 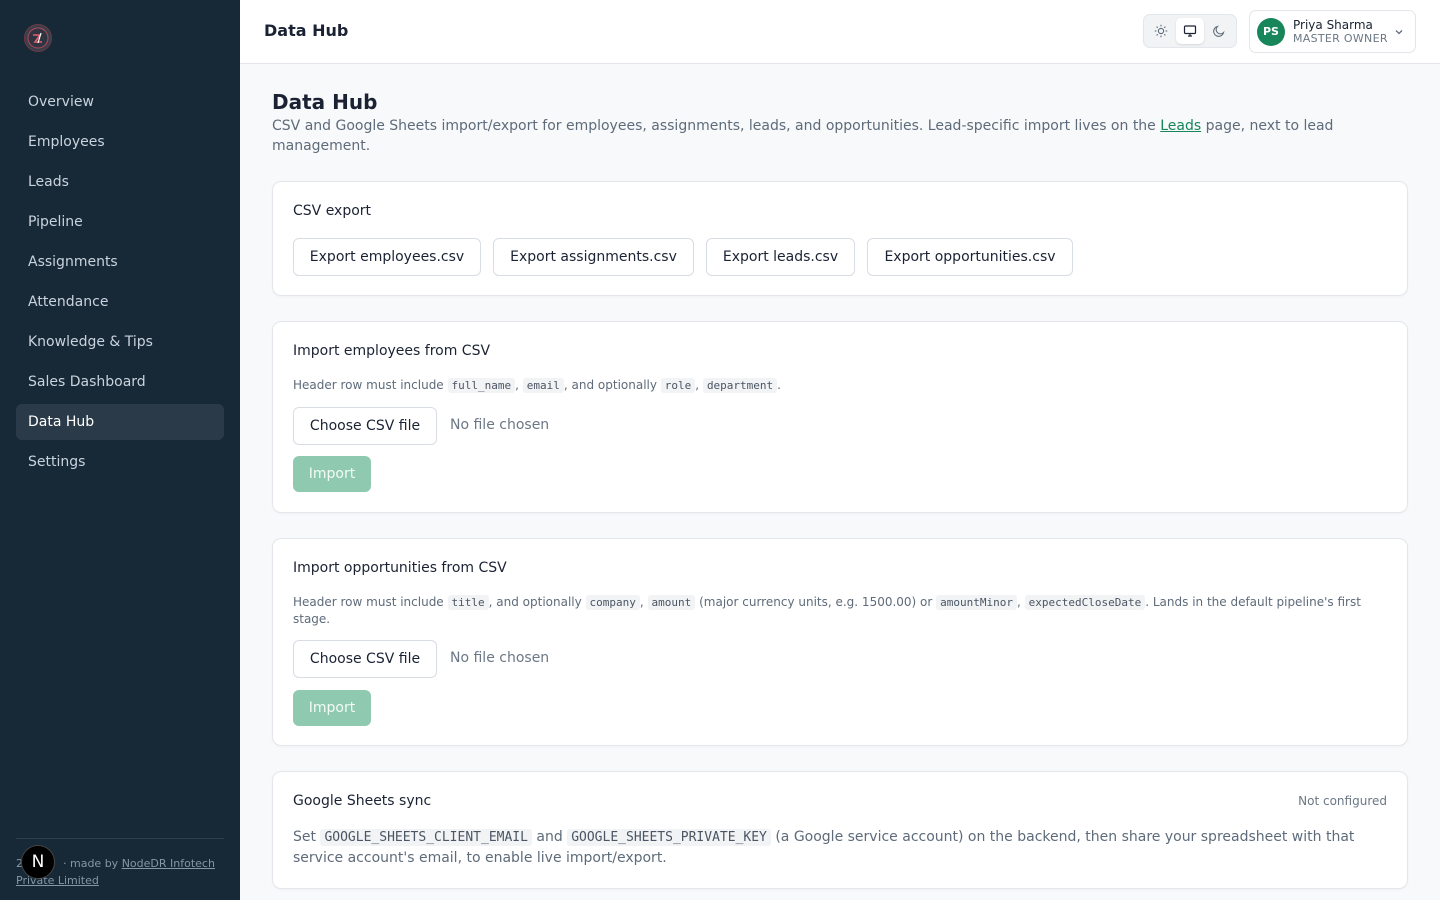 What do you see at coordinates (332, 211) in the screenshot?
I see `card-title: CSV export` at bounding box center [332, 211].